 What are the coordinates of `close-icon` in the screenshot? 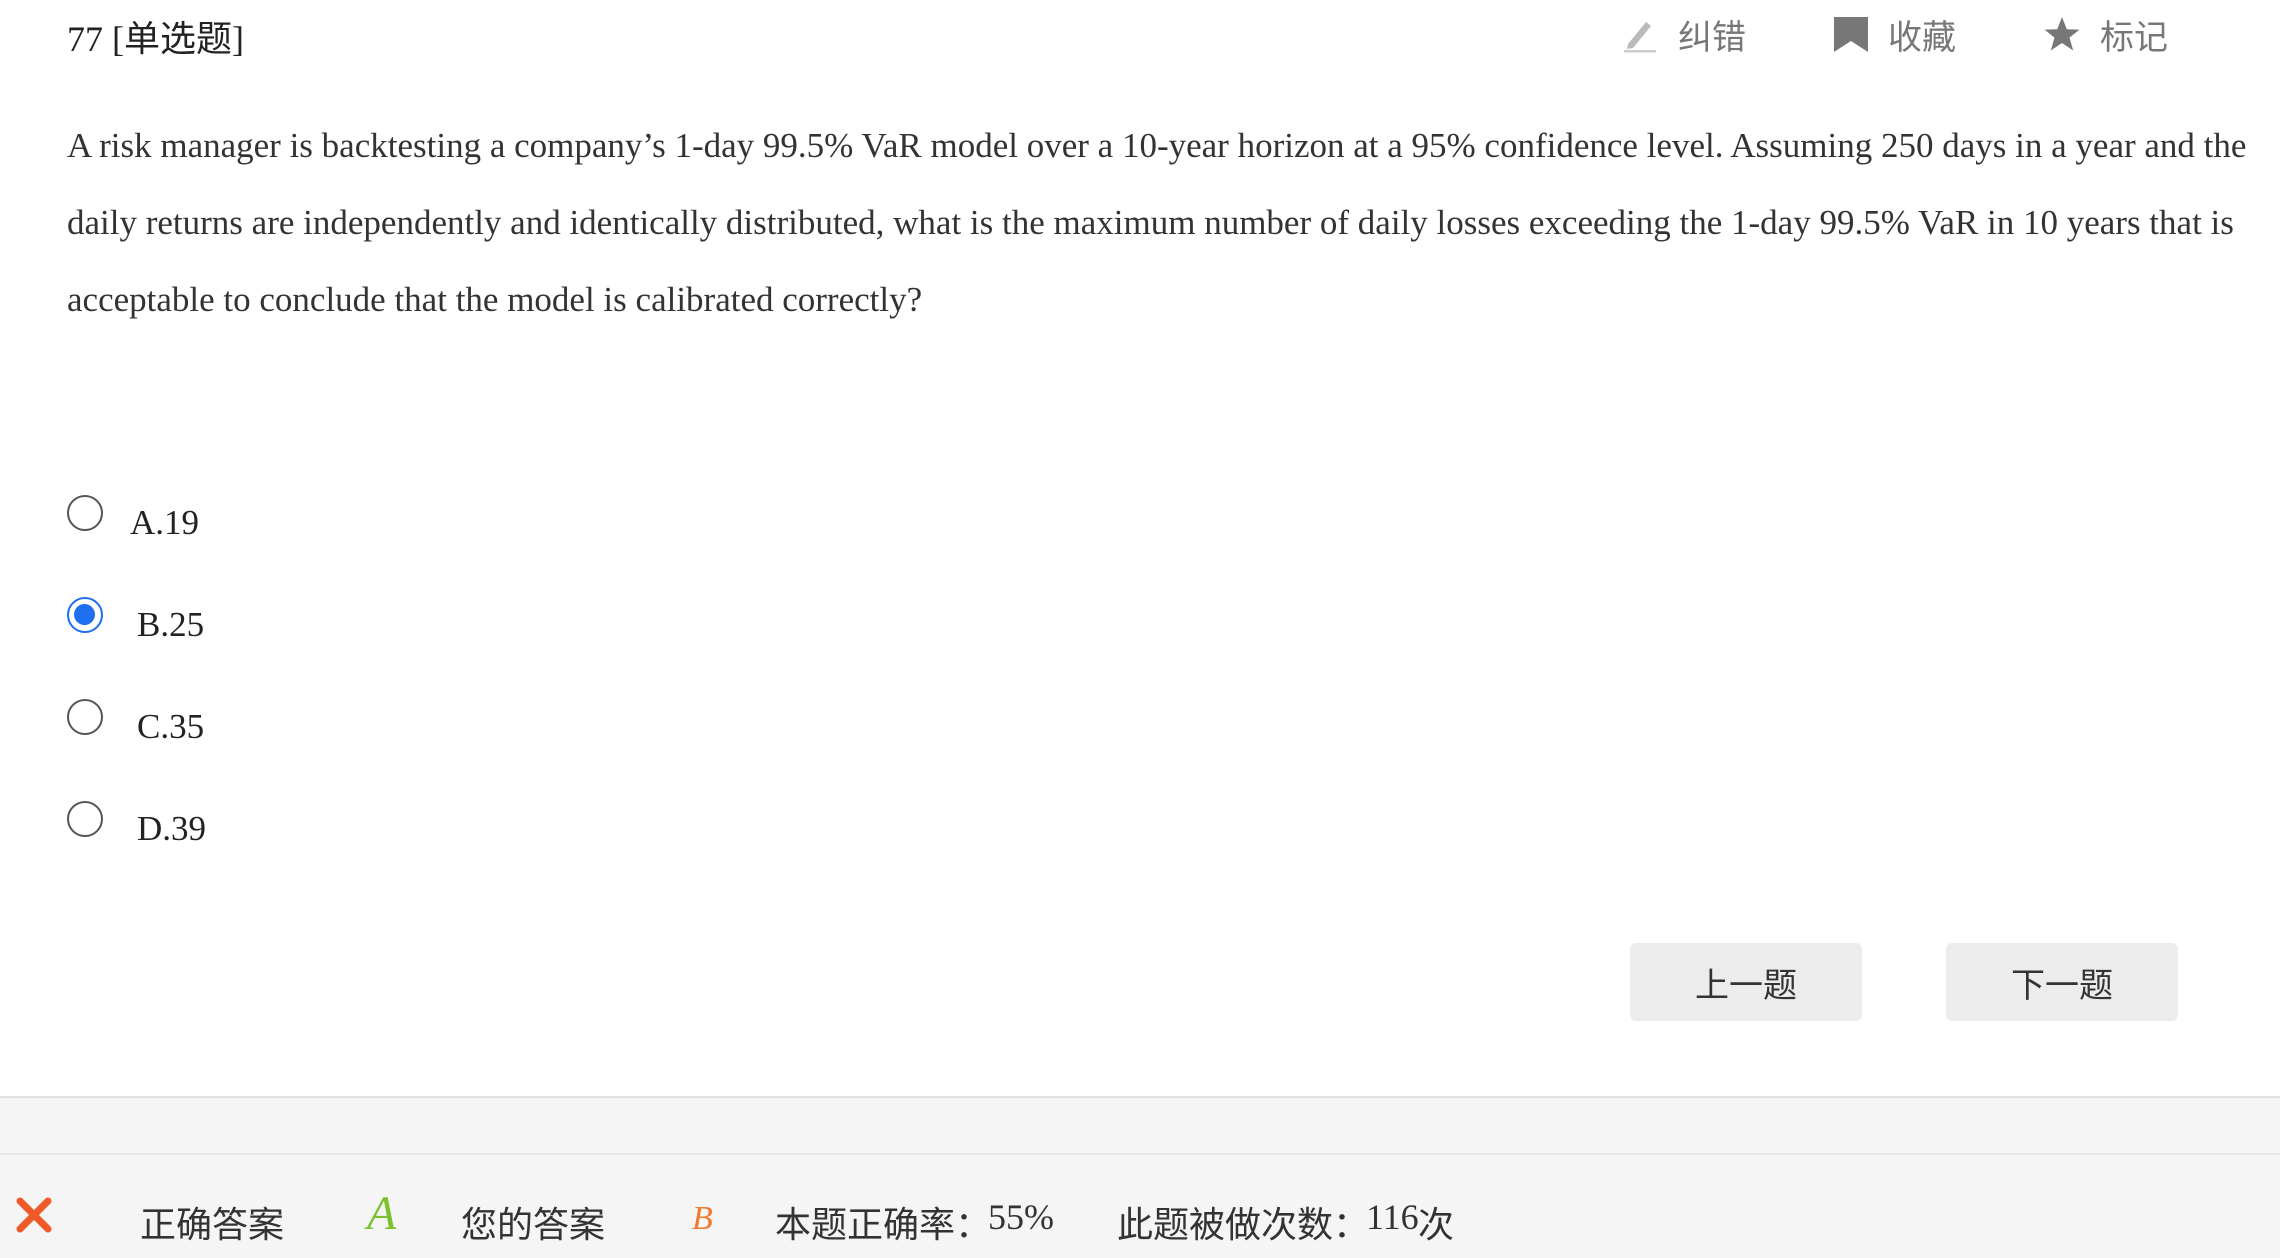 It's located at (34, 1215).